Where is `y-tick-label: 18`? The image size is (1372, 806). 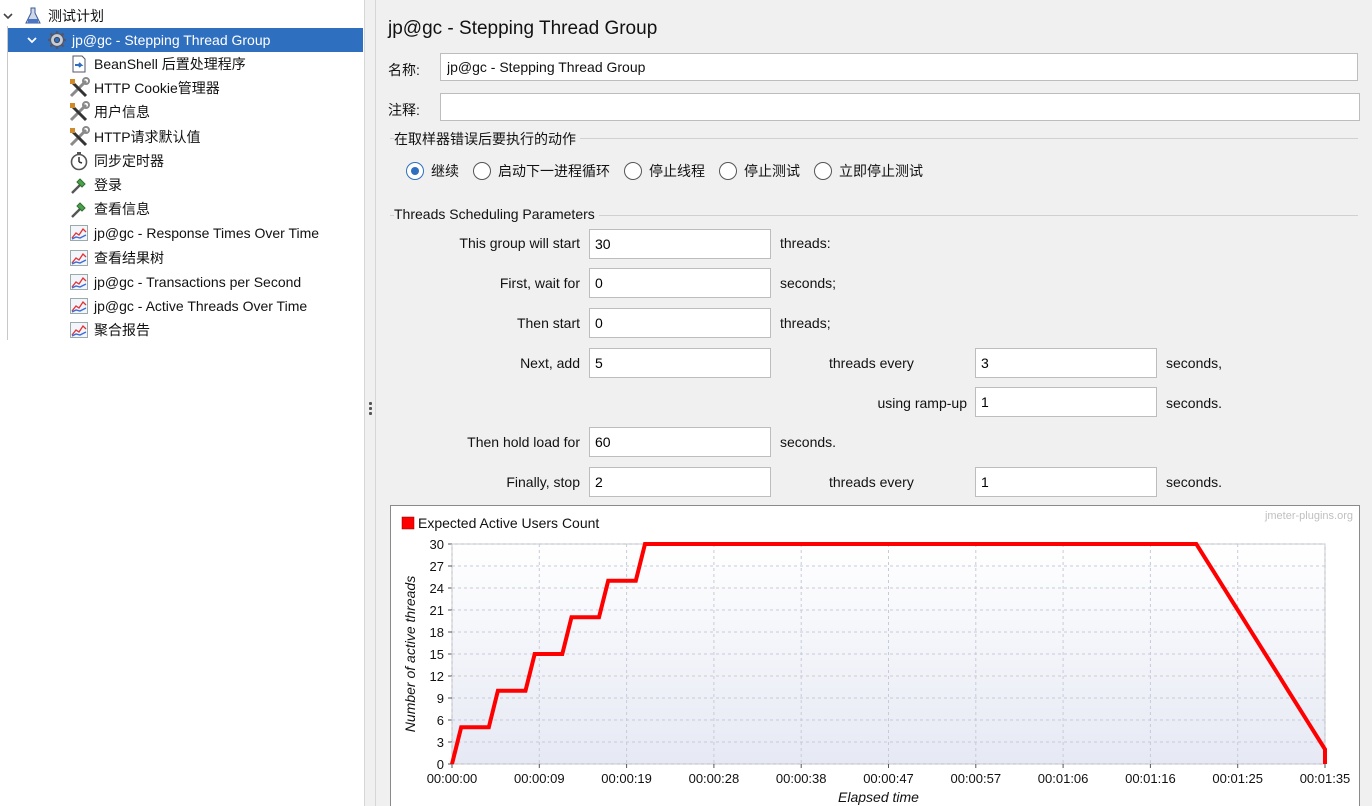 y-tick-label: 18 is located at coordinates (437, 632).